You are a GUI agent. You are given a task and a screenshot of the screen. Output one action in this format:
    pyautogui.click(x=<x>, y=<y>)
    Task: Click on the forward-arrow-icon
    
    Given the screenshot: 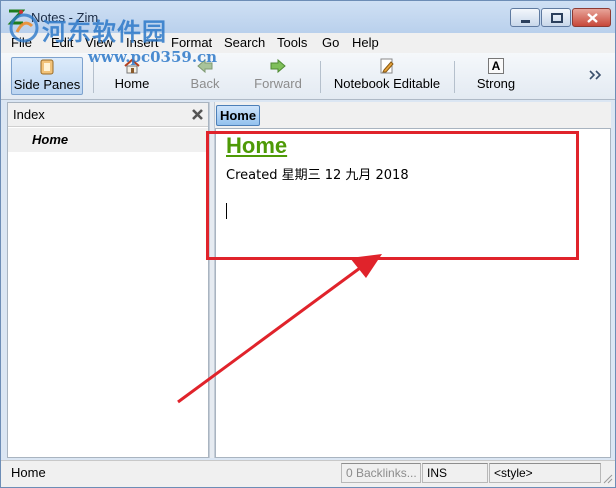 What is the action you would take?
    pyautogui.click(x=278, y=66)
    